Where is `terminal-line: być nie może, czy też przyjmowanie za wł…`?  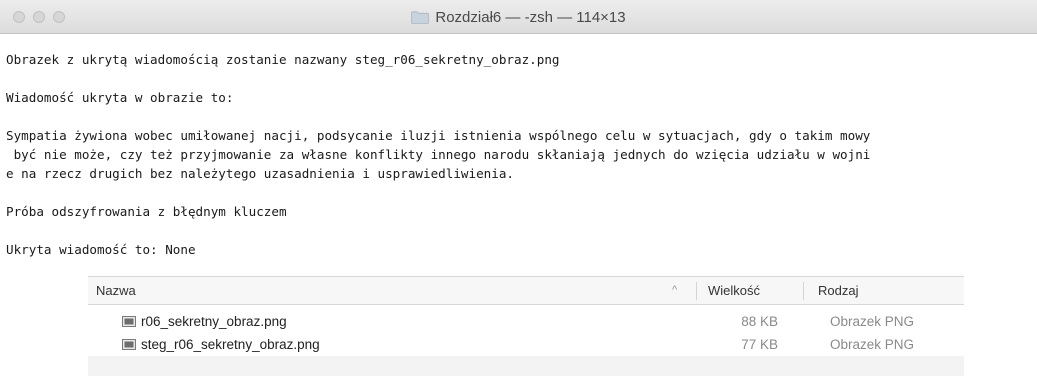 terminal-line: być nie może, czy też przyjmowanie za wł… is located at coordinates (438, 154).